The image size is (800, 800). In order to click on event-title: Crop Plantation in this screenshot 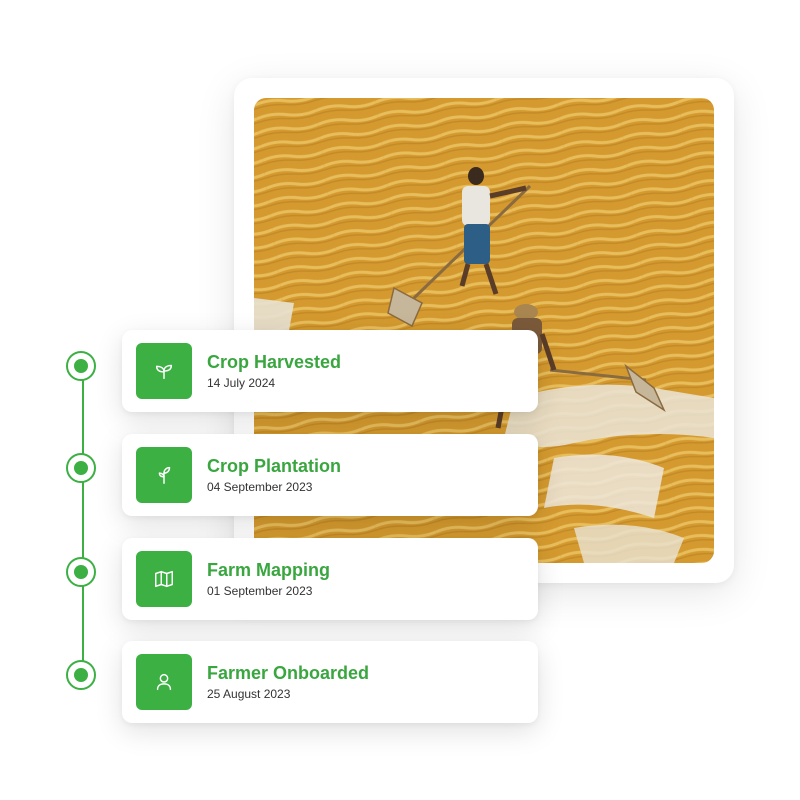, I will do `click(274, 466)`.